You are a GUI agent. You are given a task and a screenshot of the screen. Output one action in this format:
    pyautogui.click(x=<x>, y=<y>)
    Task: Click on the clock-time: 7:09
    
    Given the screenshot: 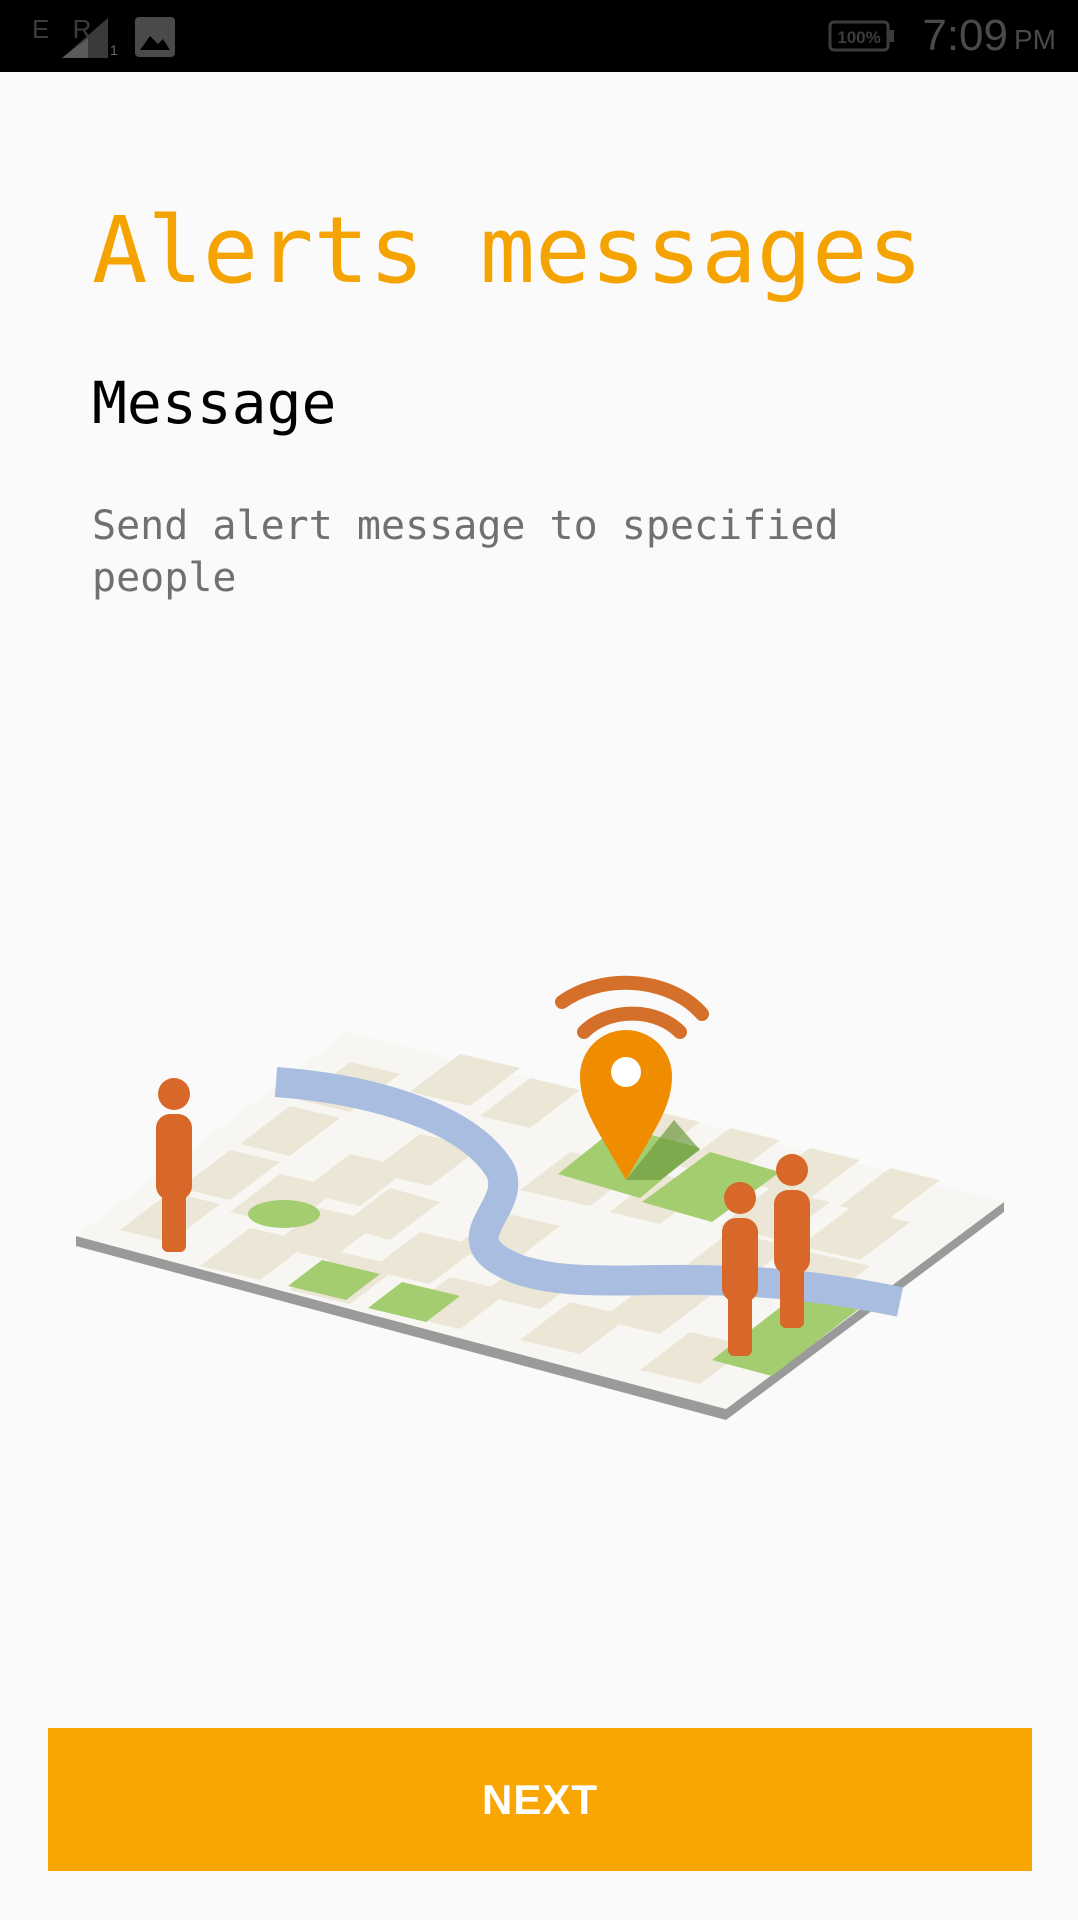 What is the action you would take?
    pyautogui.click(x=965, y=35)
    